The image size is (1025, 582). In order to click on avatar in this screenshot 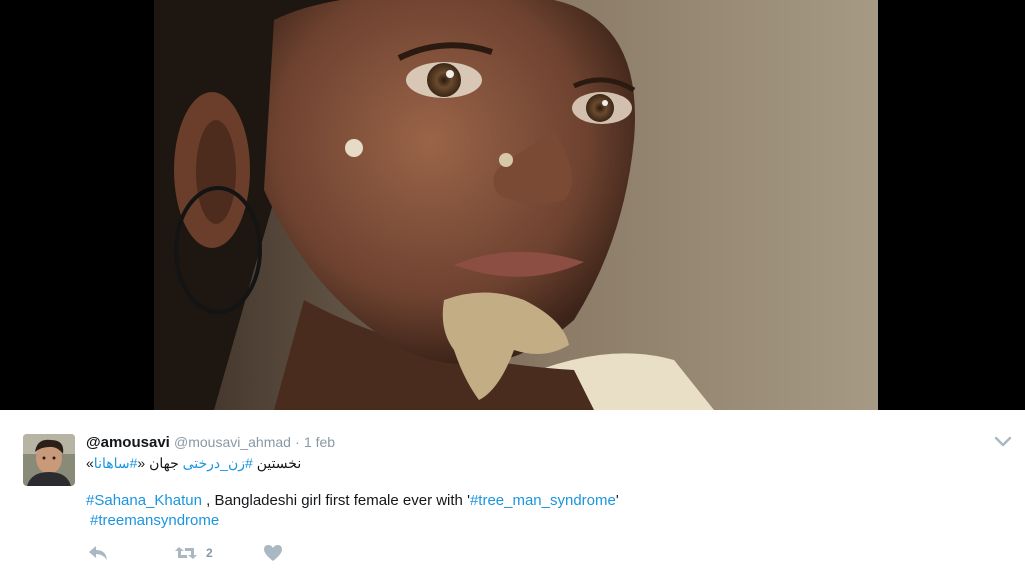, I will do `click(49, 460)`.